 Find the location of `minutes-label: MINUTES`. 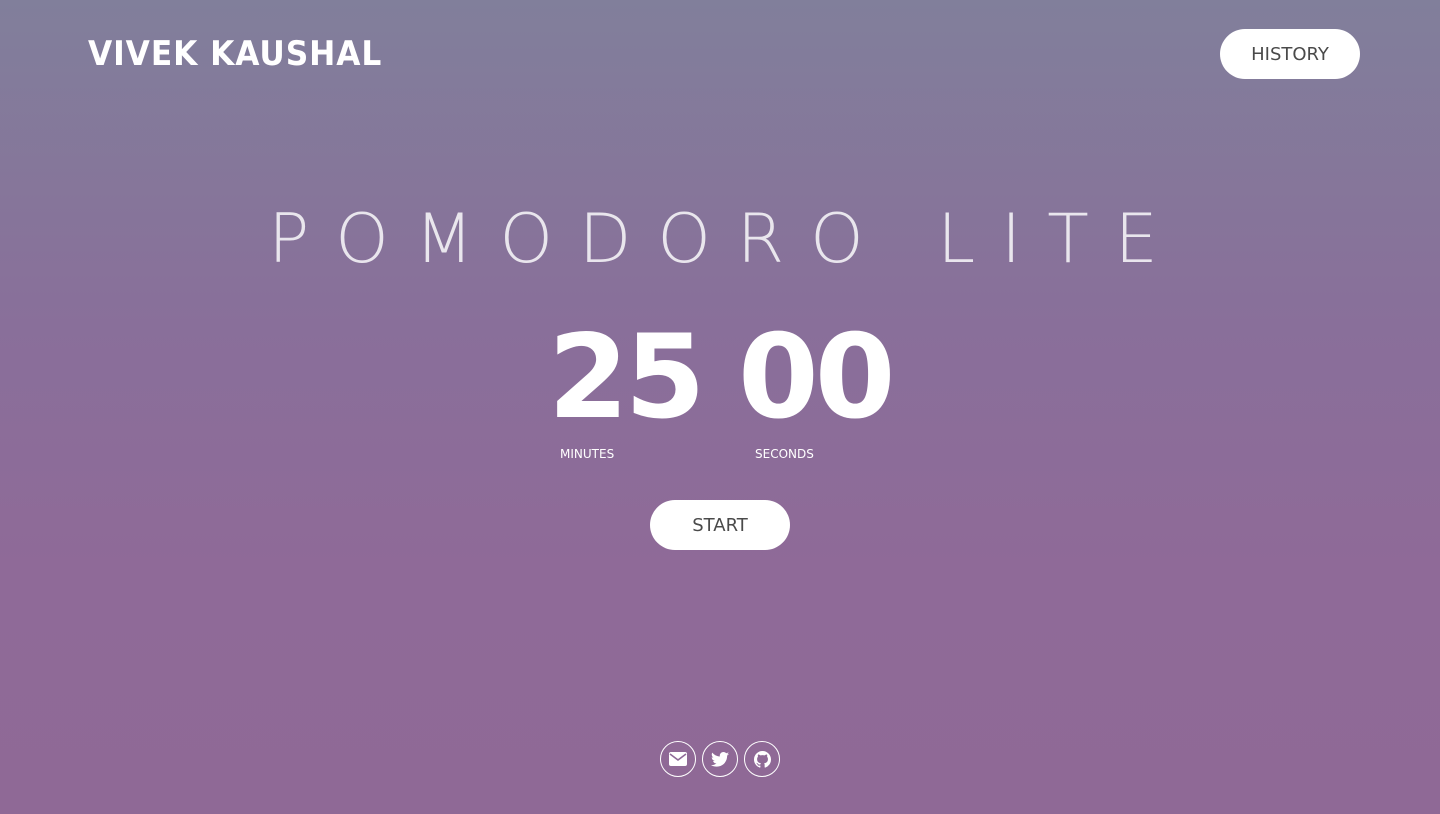

minutes-label: MINUTES is located at coordinates (587, 454).